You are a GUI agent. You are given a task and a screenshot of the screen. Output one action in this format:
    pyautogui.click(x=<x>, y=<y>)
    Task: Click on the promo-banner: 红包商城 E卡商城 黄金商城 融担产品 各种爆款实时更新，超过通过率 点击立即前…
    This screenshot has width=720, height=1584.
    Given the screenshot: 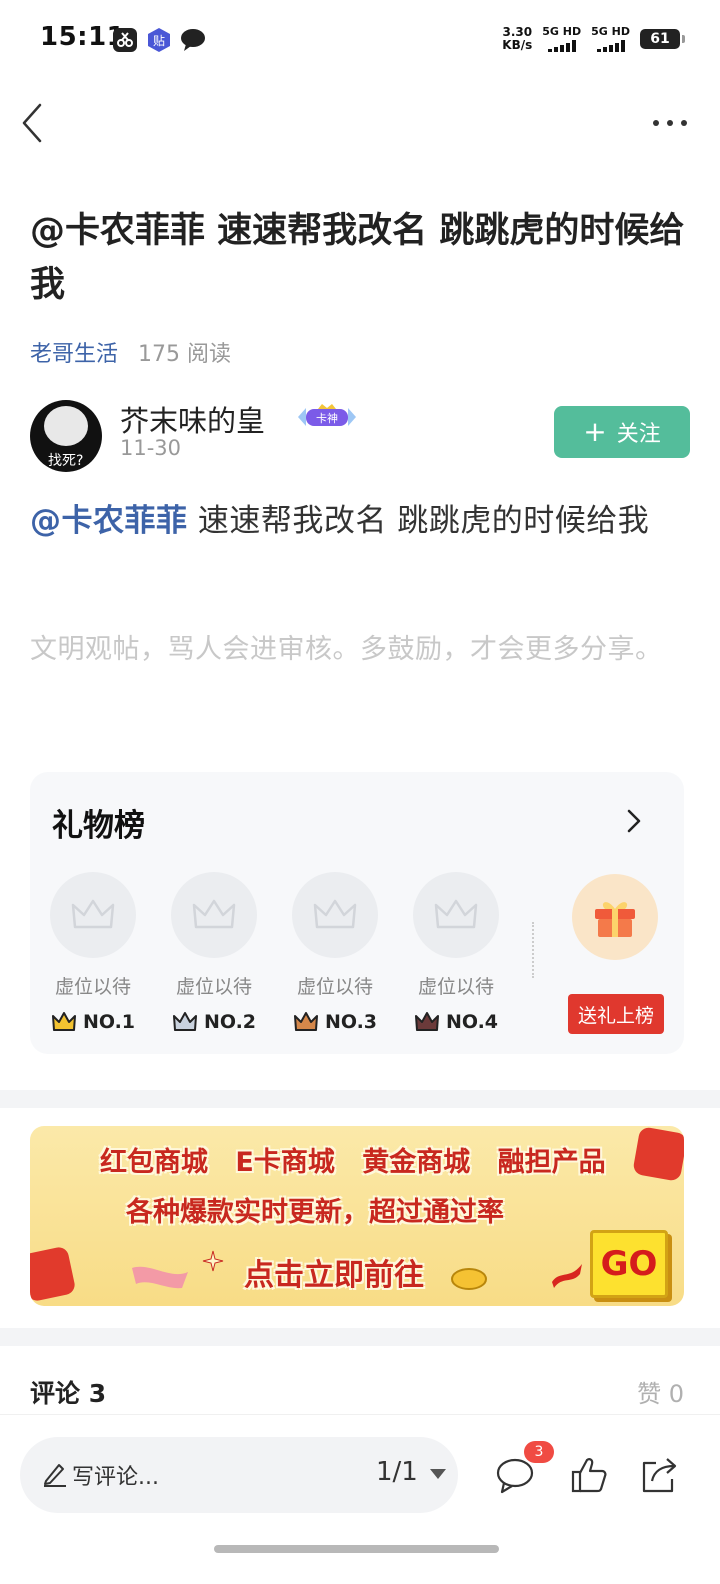 What is the action you would take?
    pyautogui.click(x=357, y=1216)
    